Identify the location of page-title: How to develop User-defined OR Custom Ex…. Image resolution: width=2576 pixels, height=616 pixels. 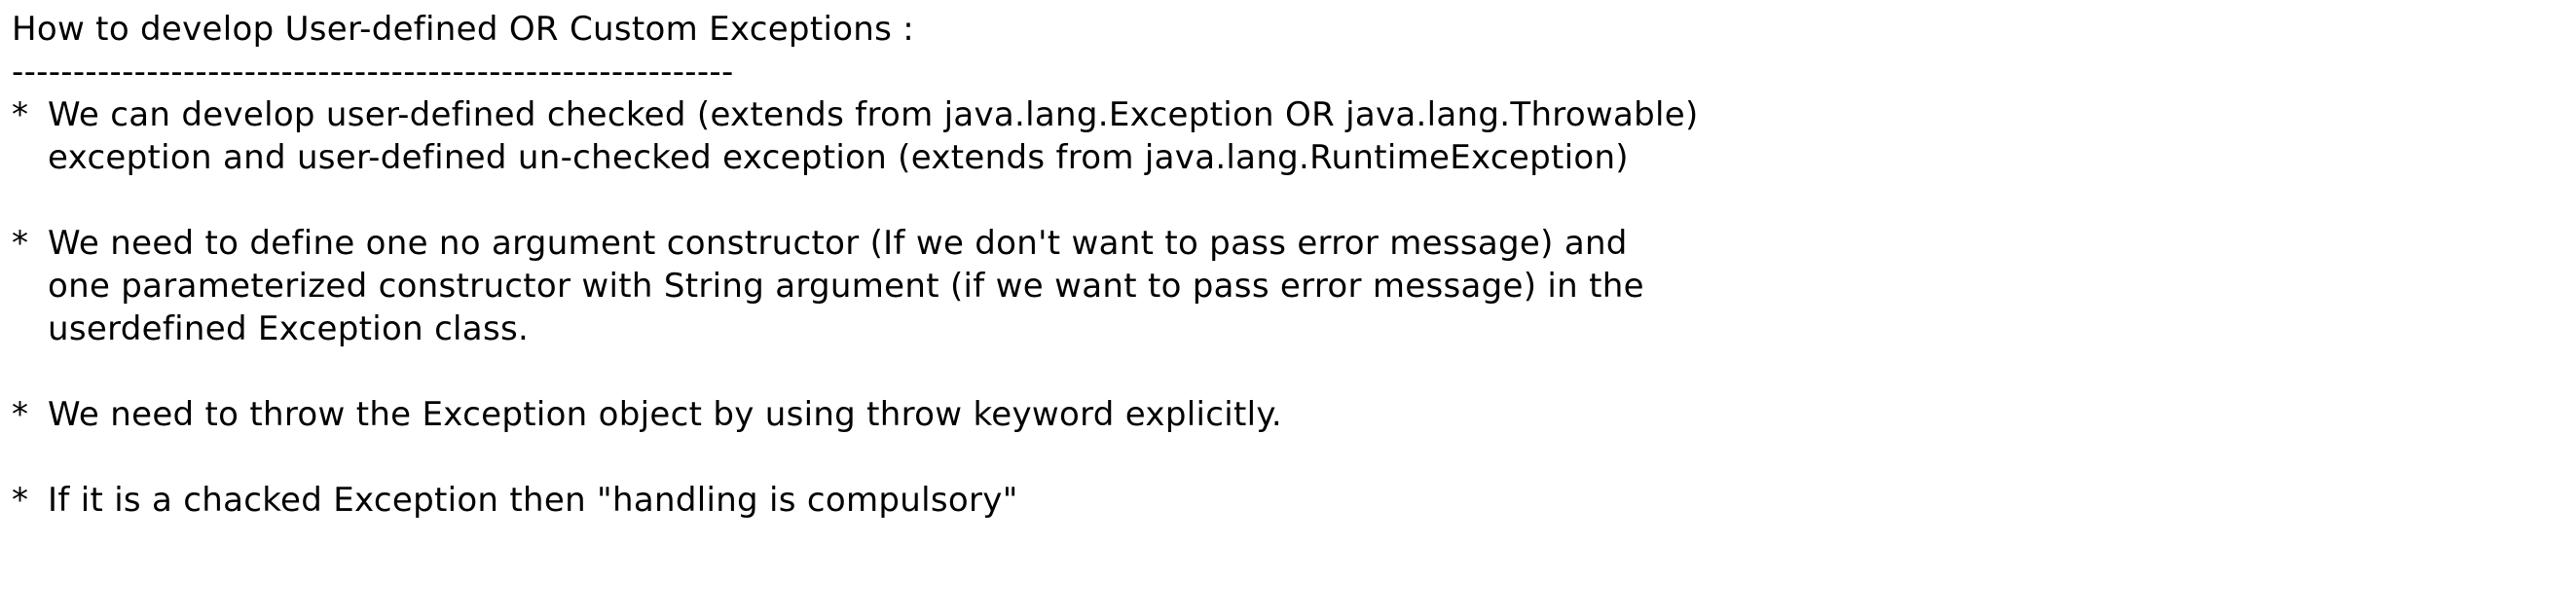
(463, 29).